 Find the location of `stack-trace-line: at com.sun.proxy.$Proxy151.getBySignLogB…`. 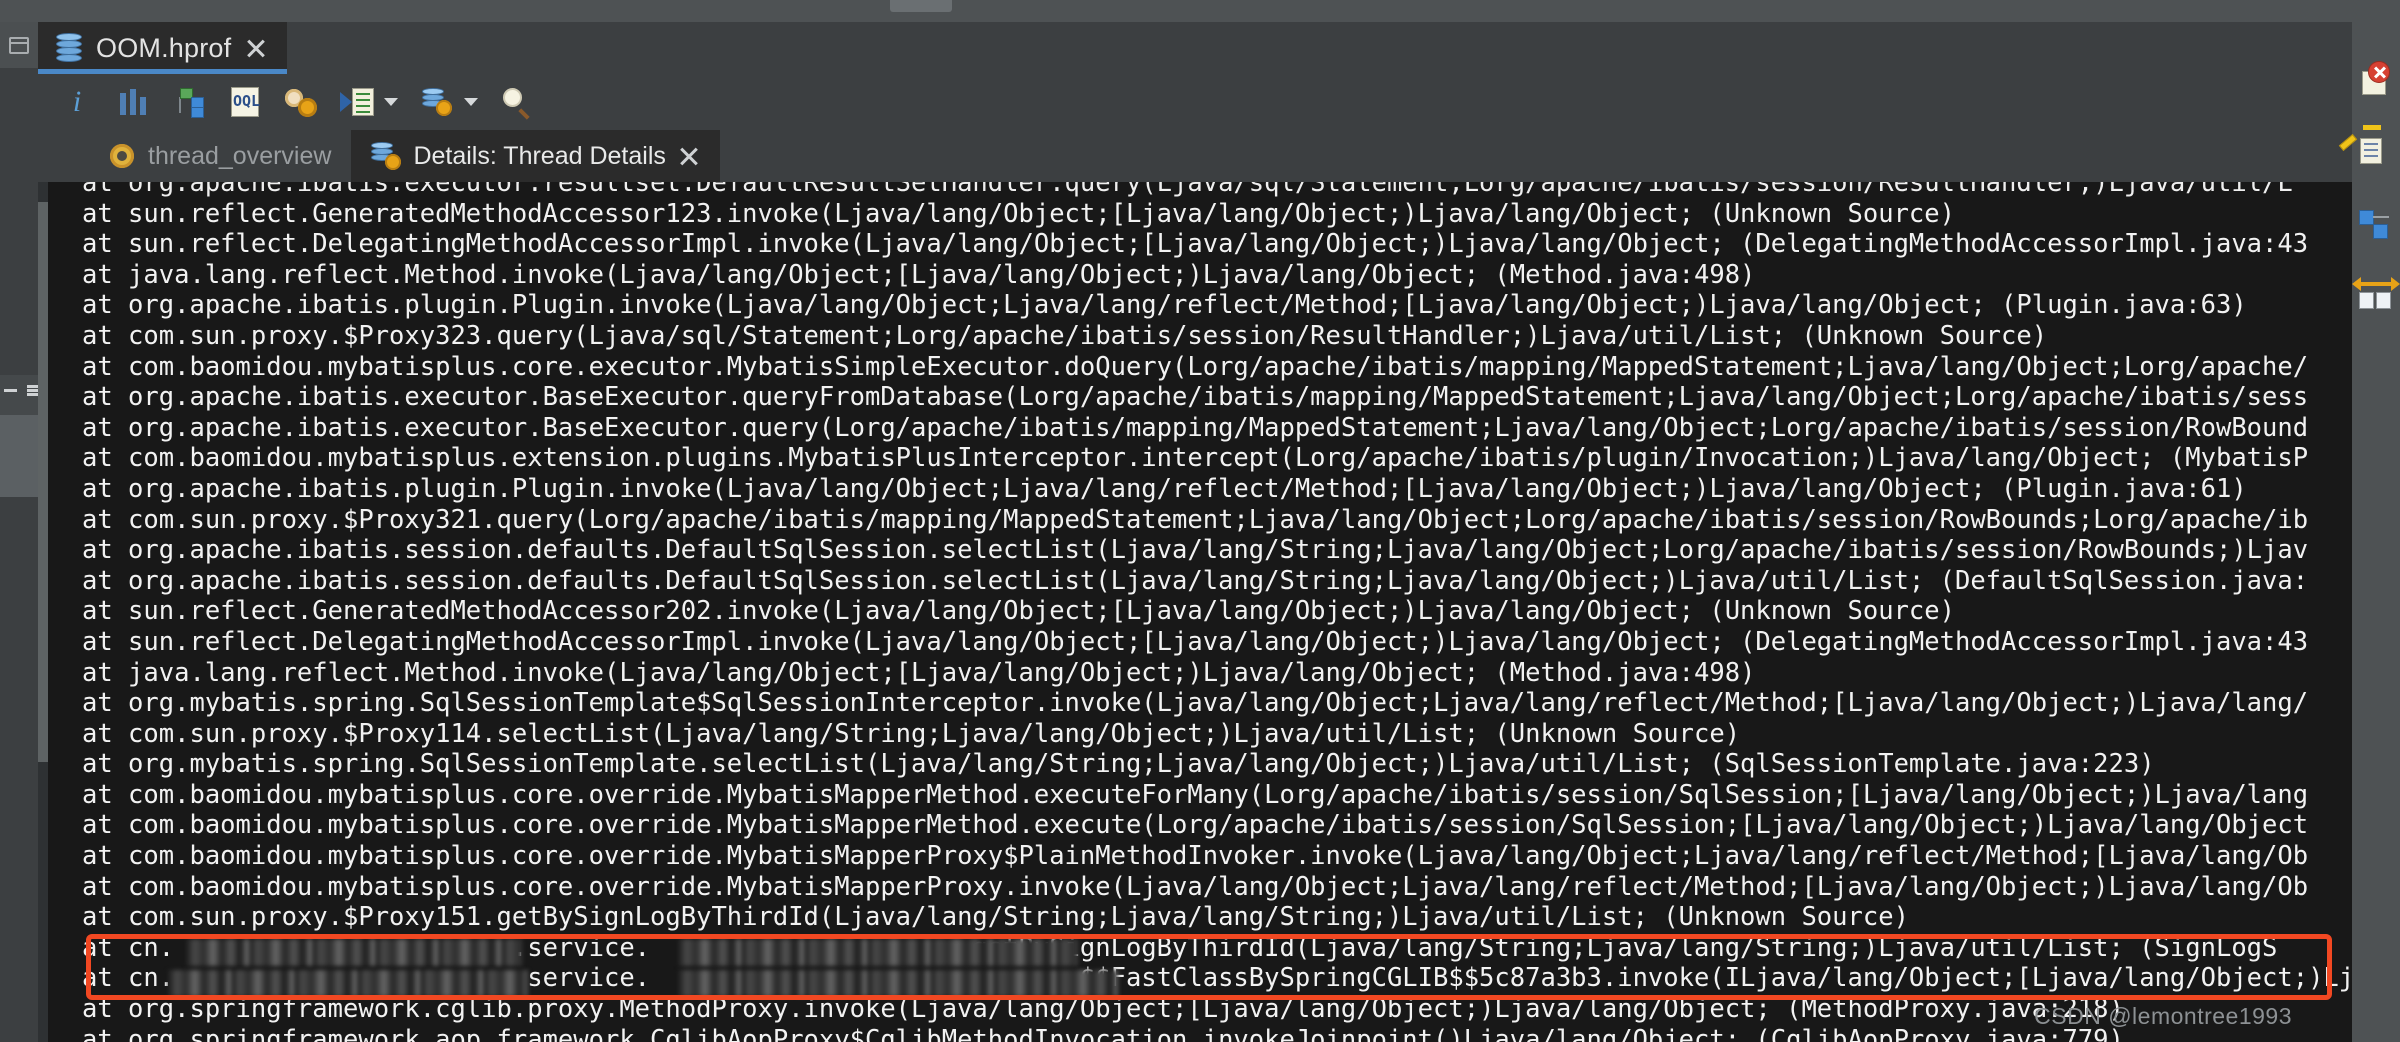

stack-trace-line: at com.sun.proxy.$Proxy151.getBySignLogB… is located at coordinates (995, 917).